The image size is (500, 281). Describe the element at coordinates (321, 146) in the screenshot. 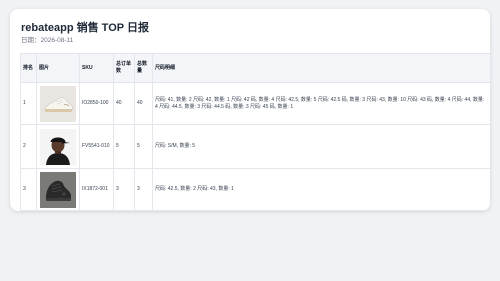

I see `size-detail-cell: 尺码: S/M, 数量: 5` at that location.